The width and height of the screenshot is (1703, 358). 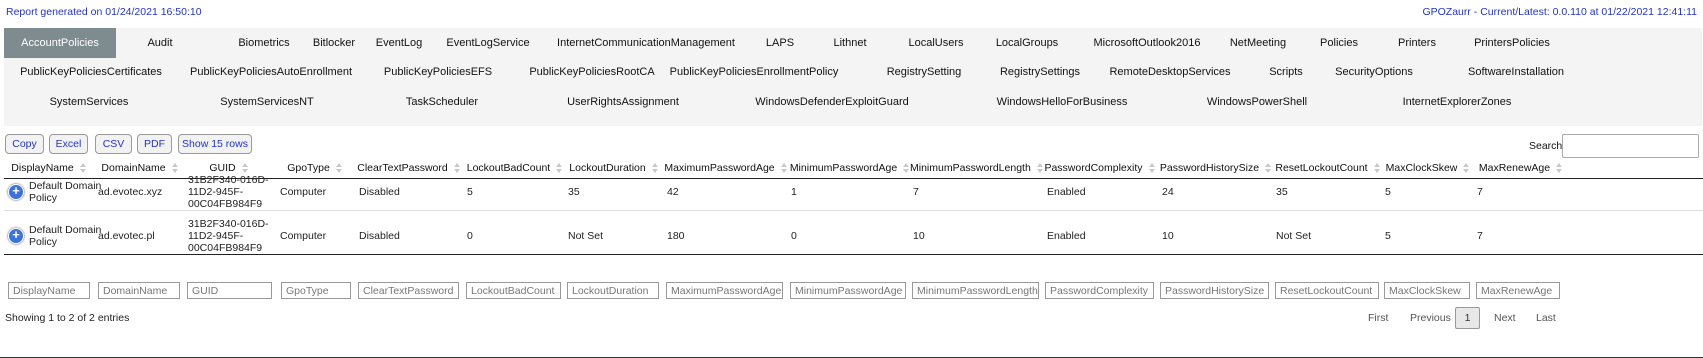 I want to click on tab-systemservicesnt: SystemServicesNT, so click(x=267, y=102).